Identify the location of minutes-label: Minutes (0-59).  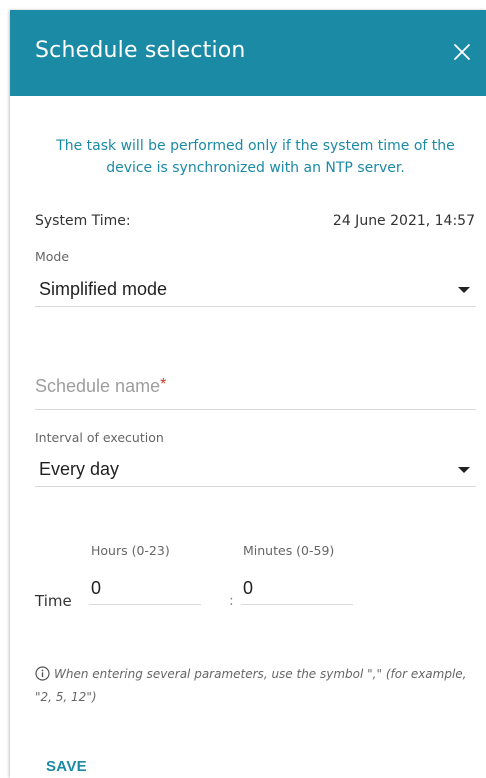
(289, 550).